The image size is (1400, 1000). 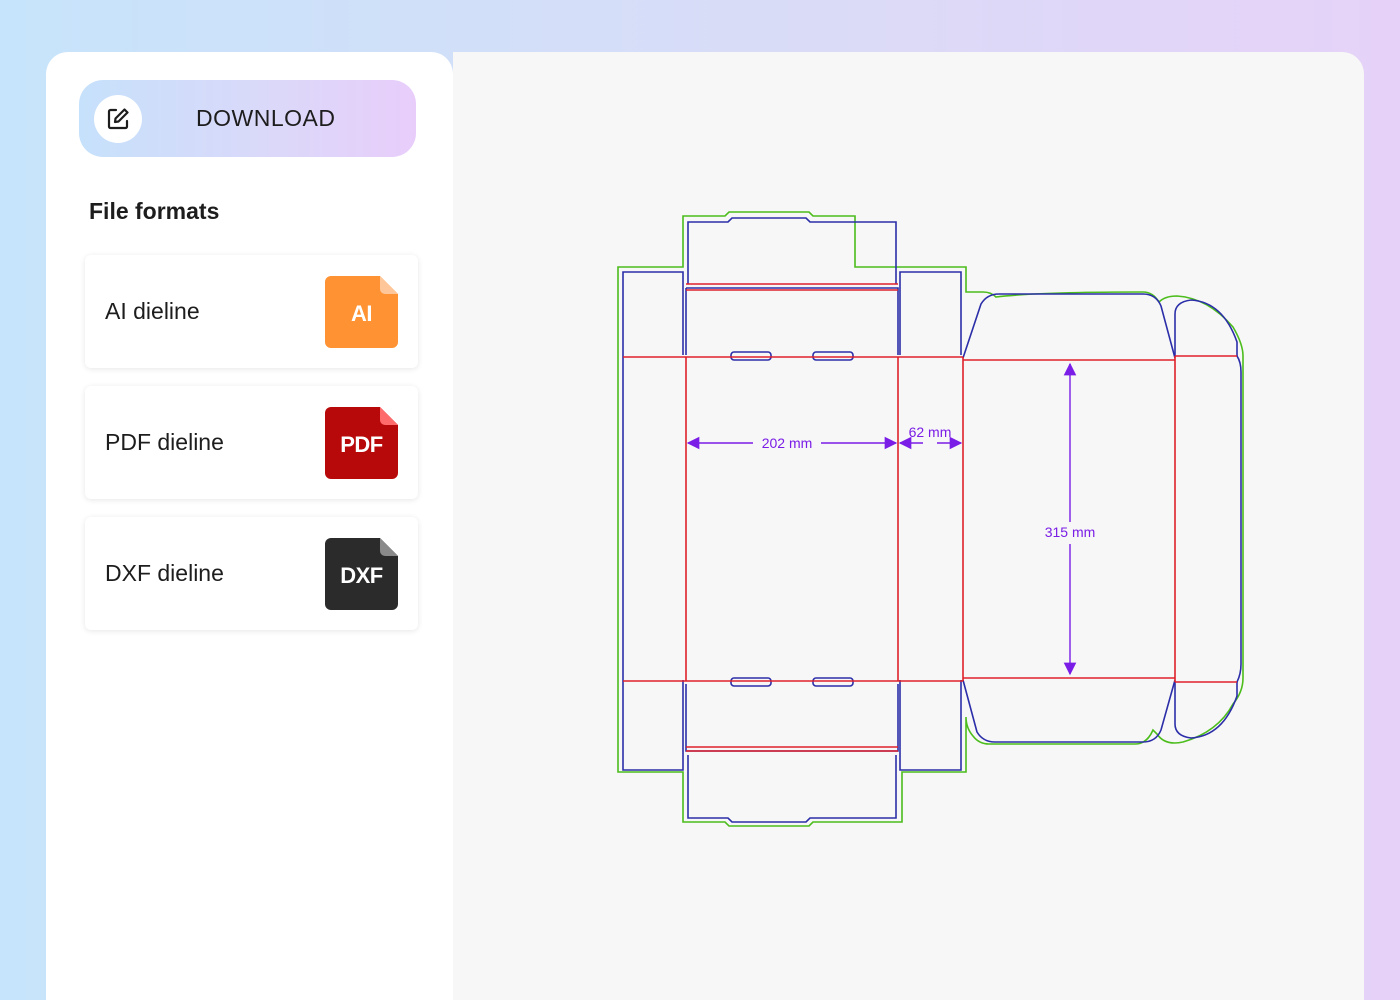 What do you see at coordinates (266, 118) in the screenshot?
I see `download-label: DOWNLOAD` at bounding box center [266, 118].